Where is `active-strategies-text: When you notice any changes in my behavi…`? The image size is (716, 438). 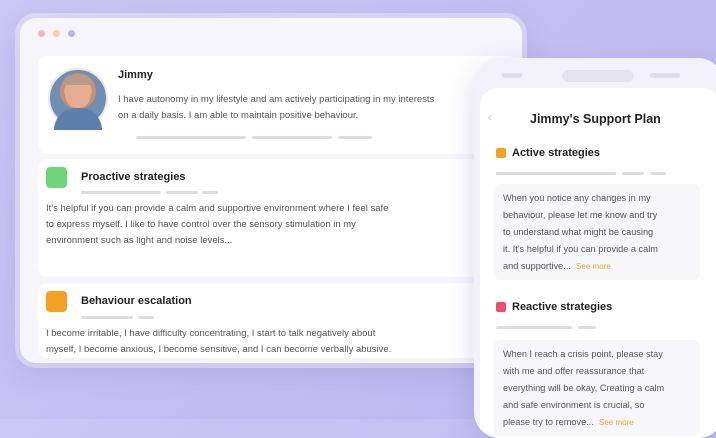 active-strategies-text: When you notice any changes in my behavi… is located at coordinates (600, 232).